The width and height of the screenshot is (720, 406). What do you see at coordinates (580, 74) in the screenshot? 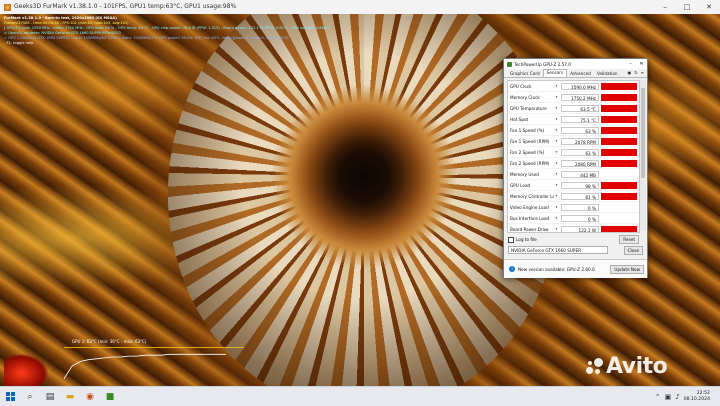
I see `tab-advanced: Advanced` at bounding box center [580, 74].